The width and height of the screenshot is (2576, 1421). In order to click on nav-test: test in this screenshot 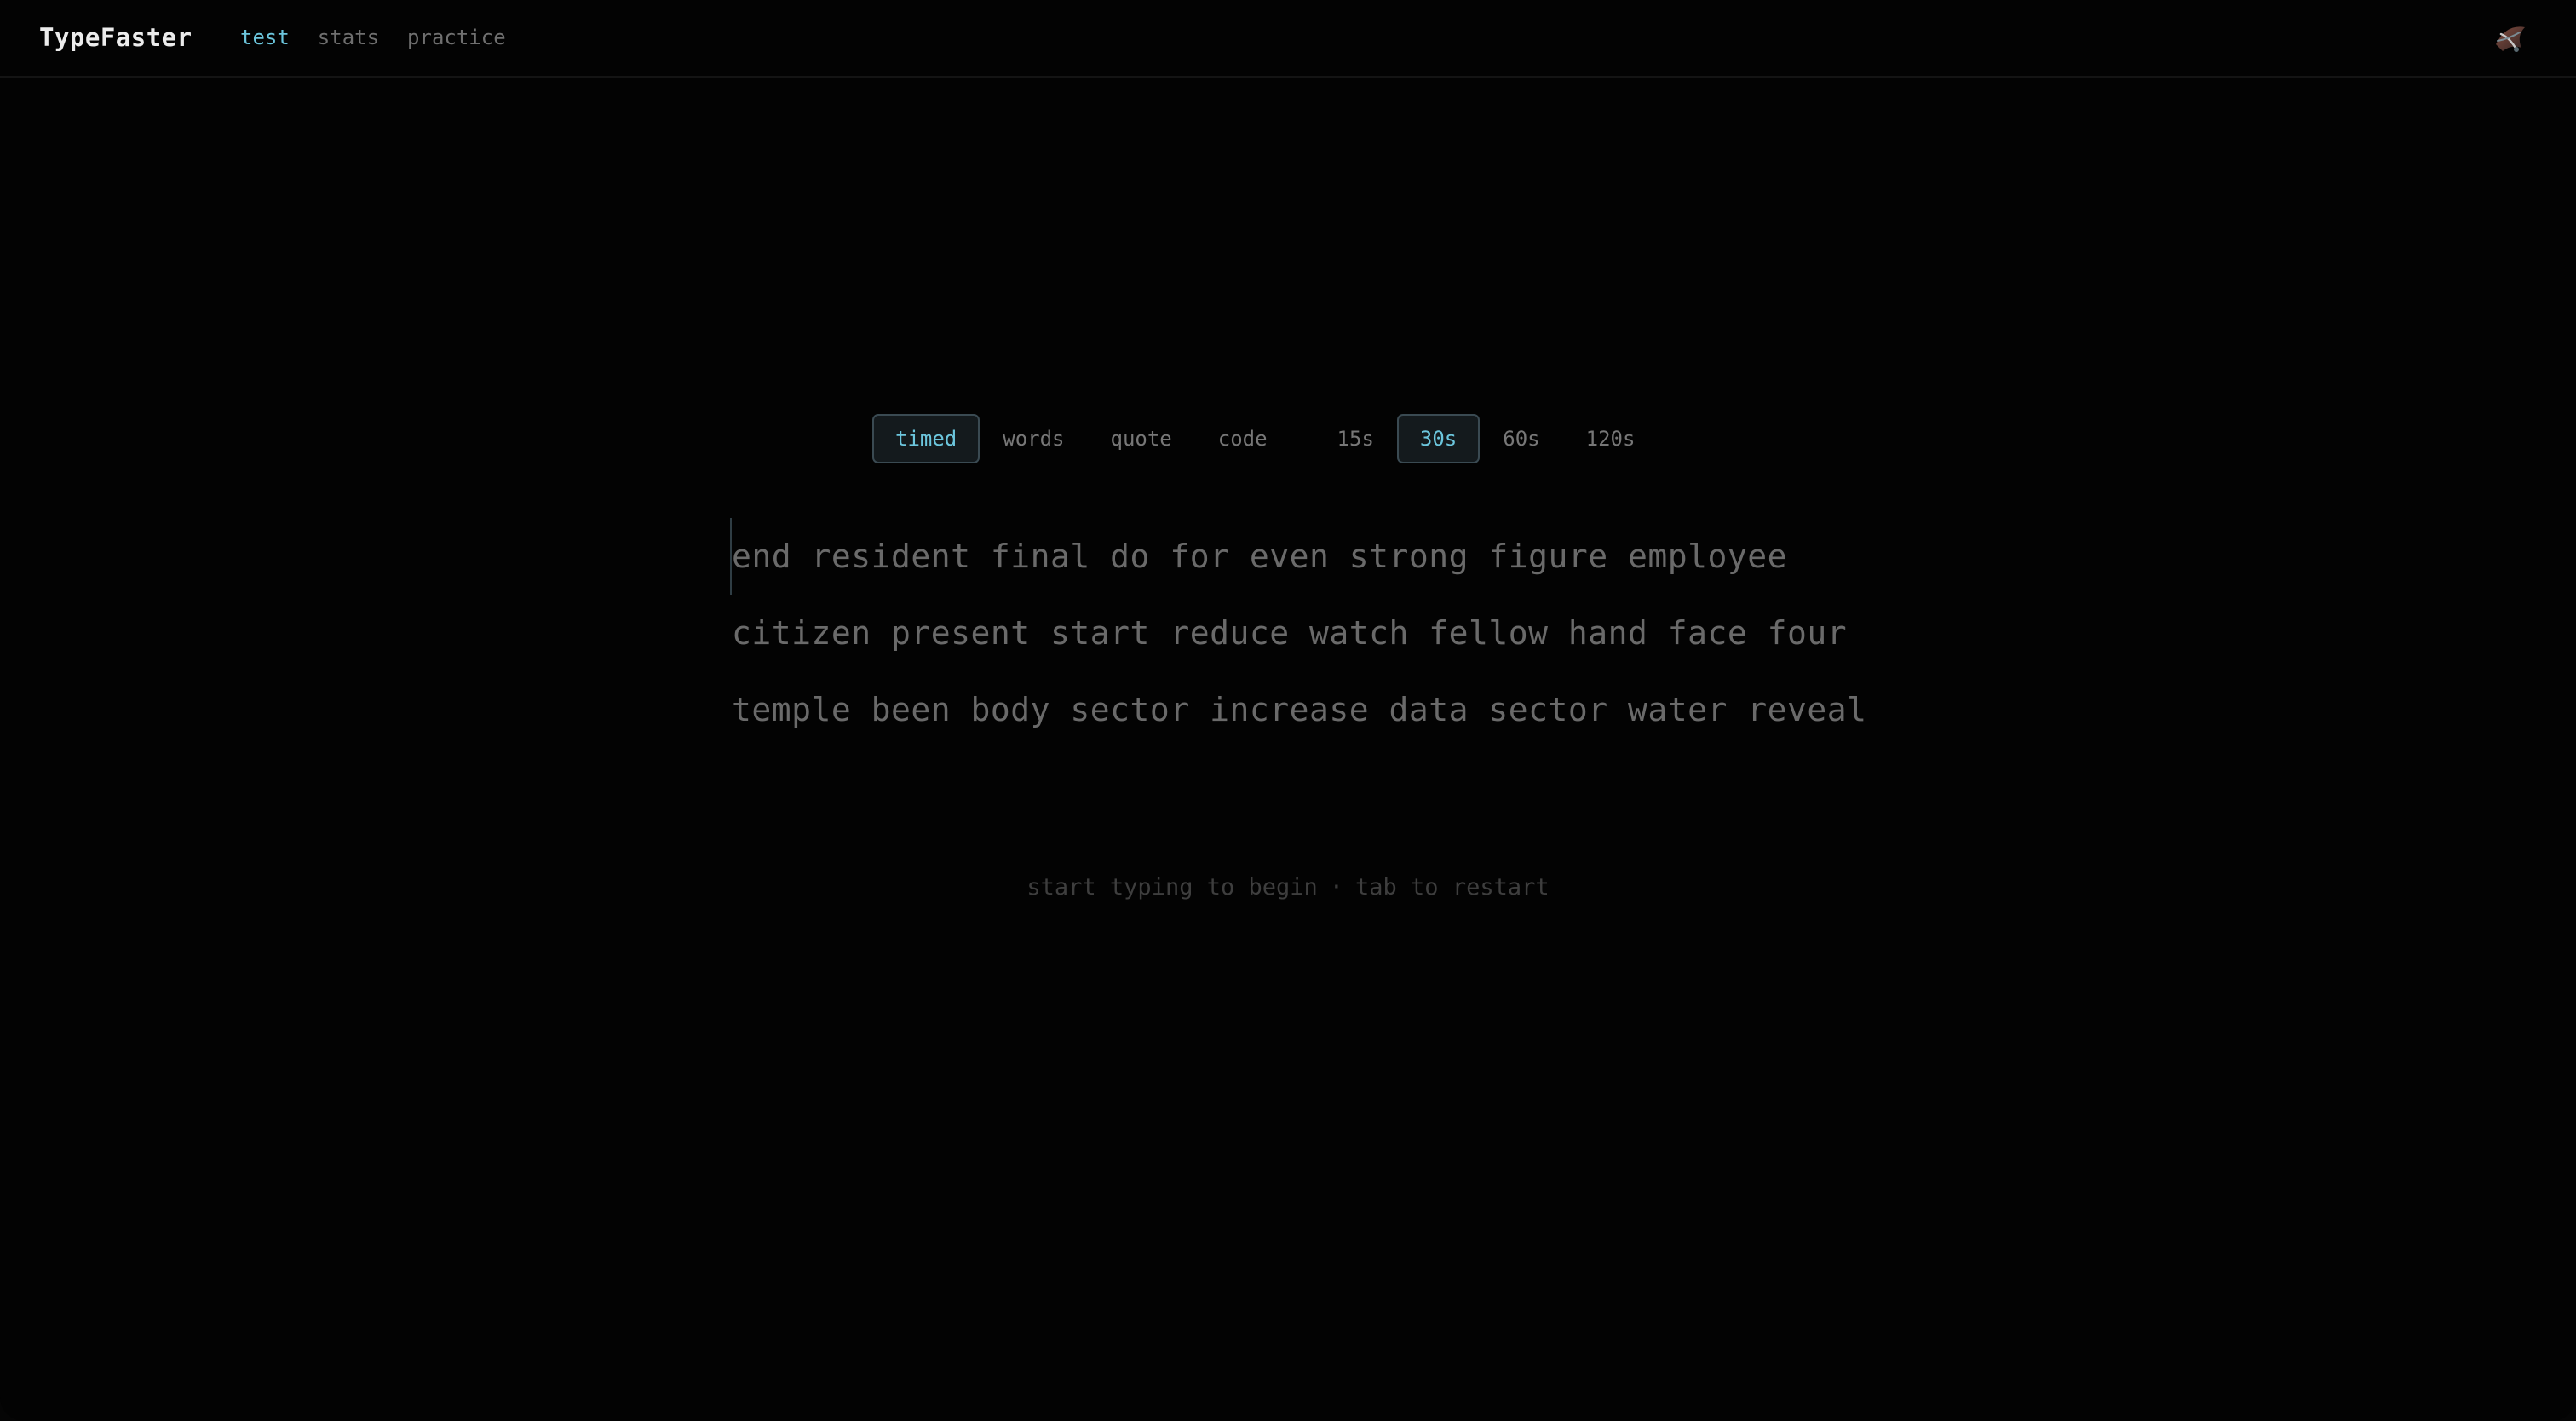, I will do `click(265, 37)`.